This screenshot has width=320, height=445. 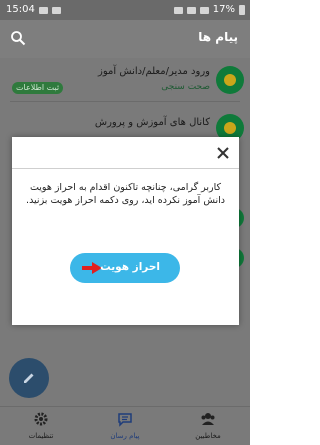 I want to click on battery-icon, so click(x=242, y=10).